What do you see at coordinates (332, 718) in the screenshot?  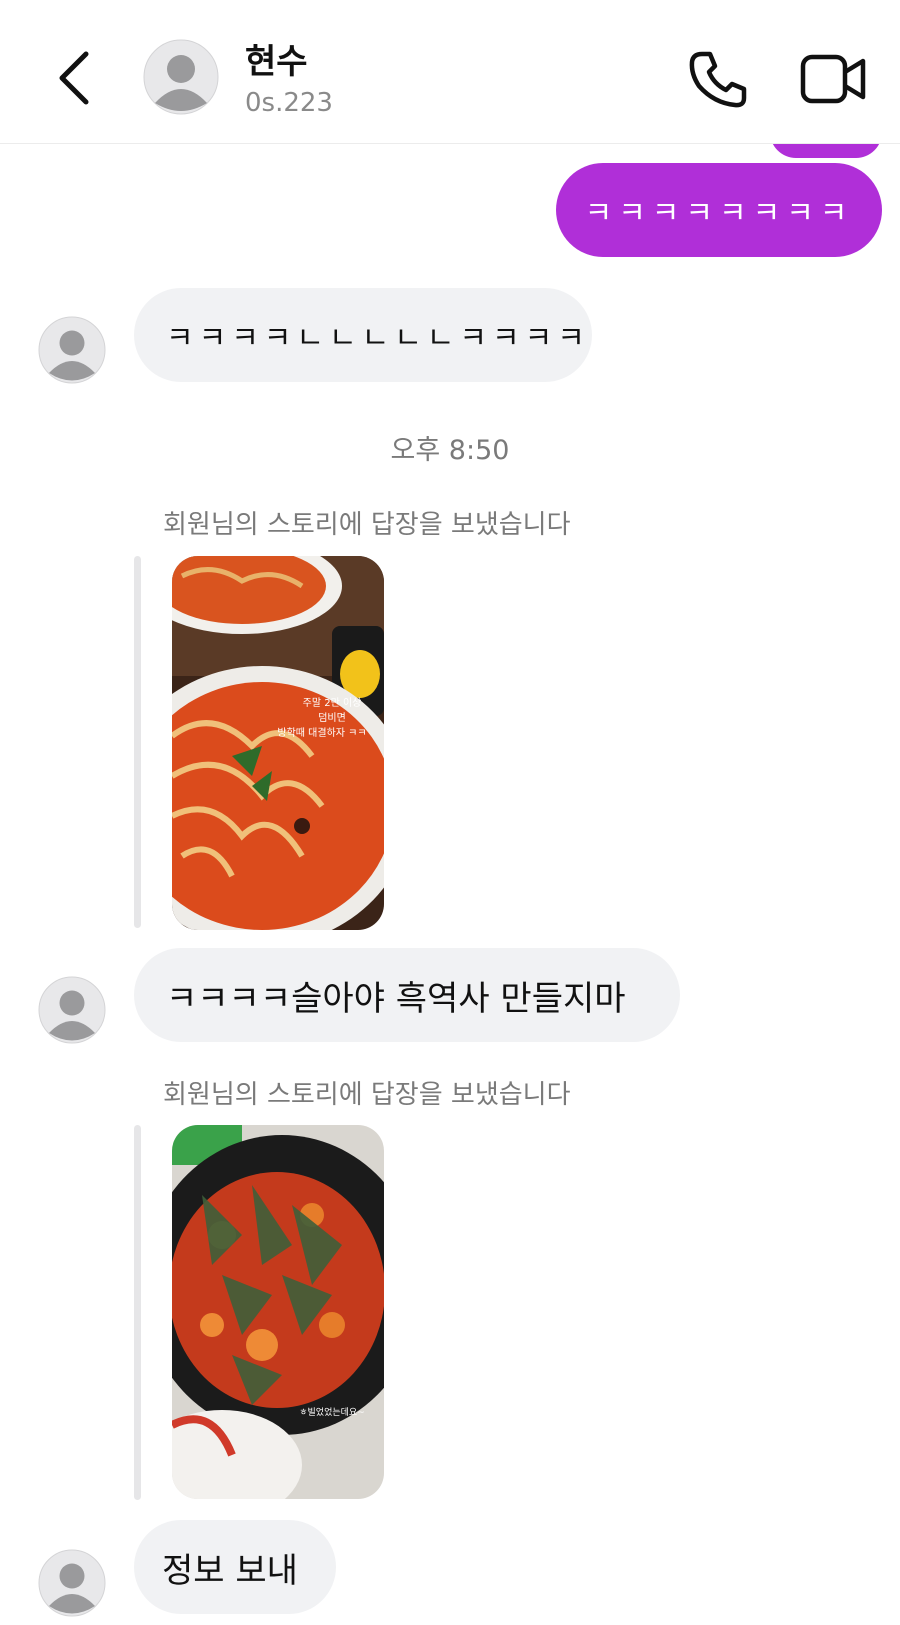 I see `story-caption: 덤비면` at bounding box center [332, 718].